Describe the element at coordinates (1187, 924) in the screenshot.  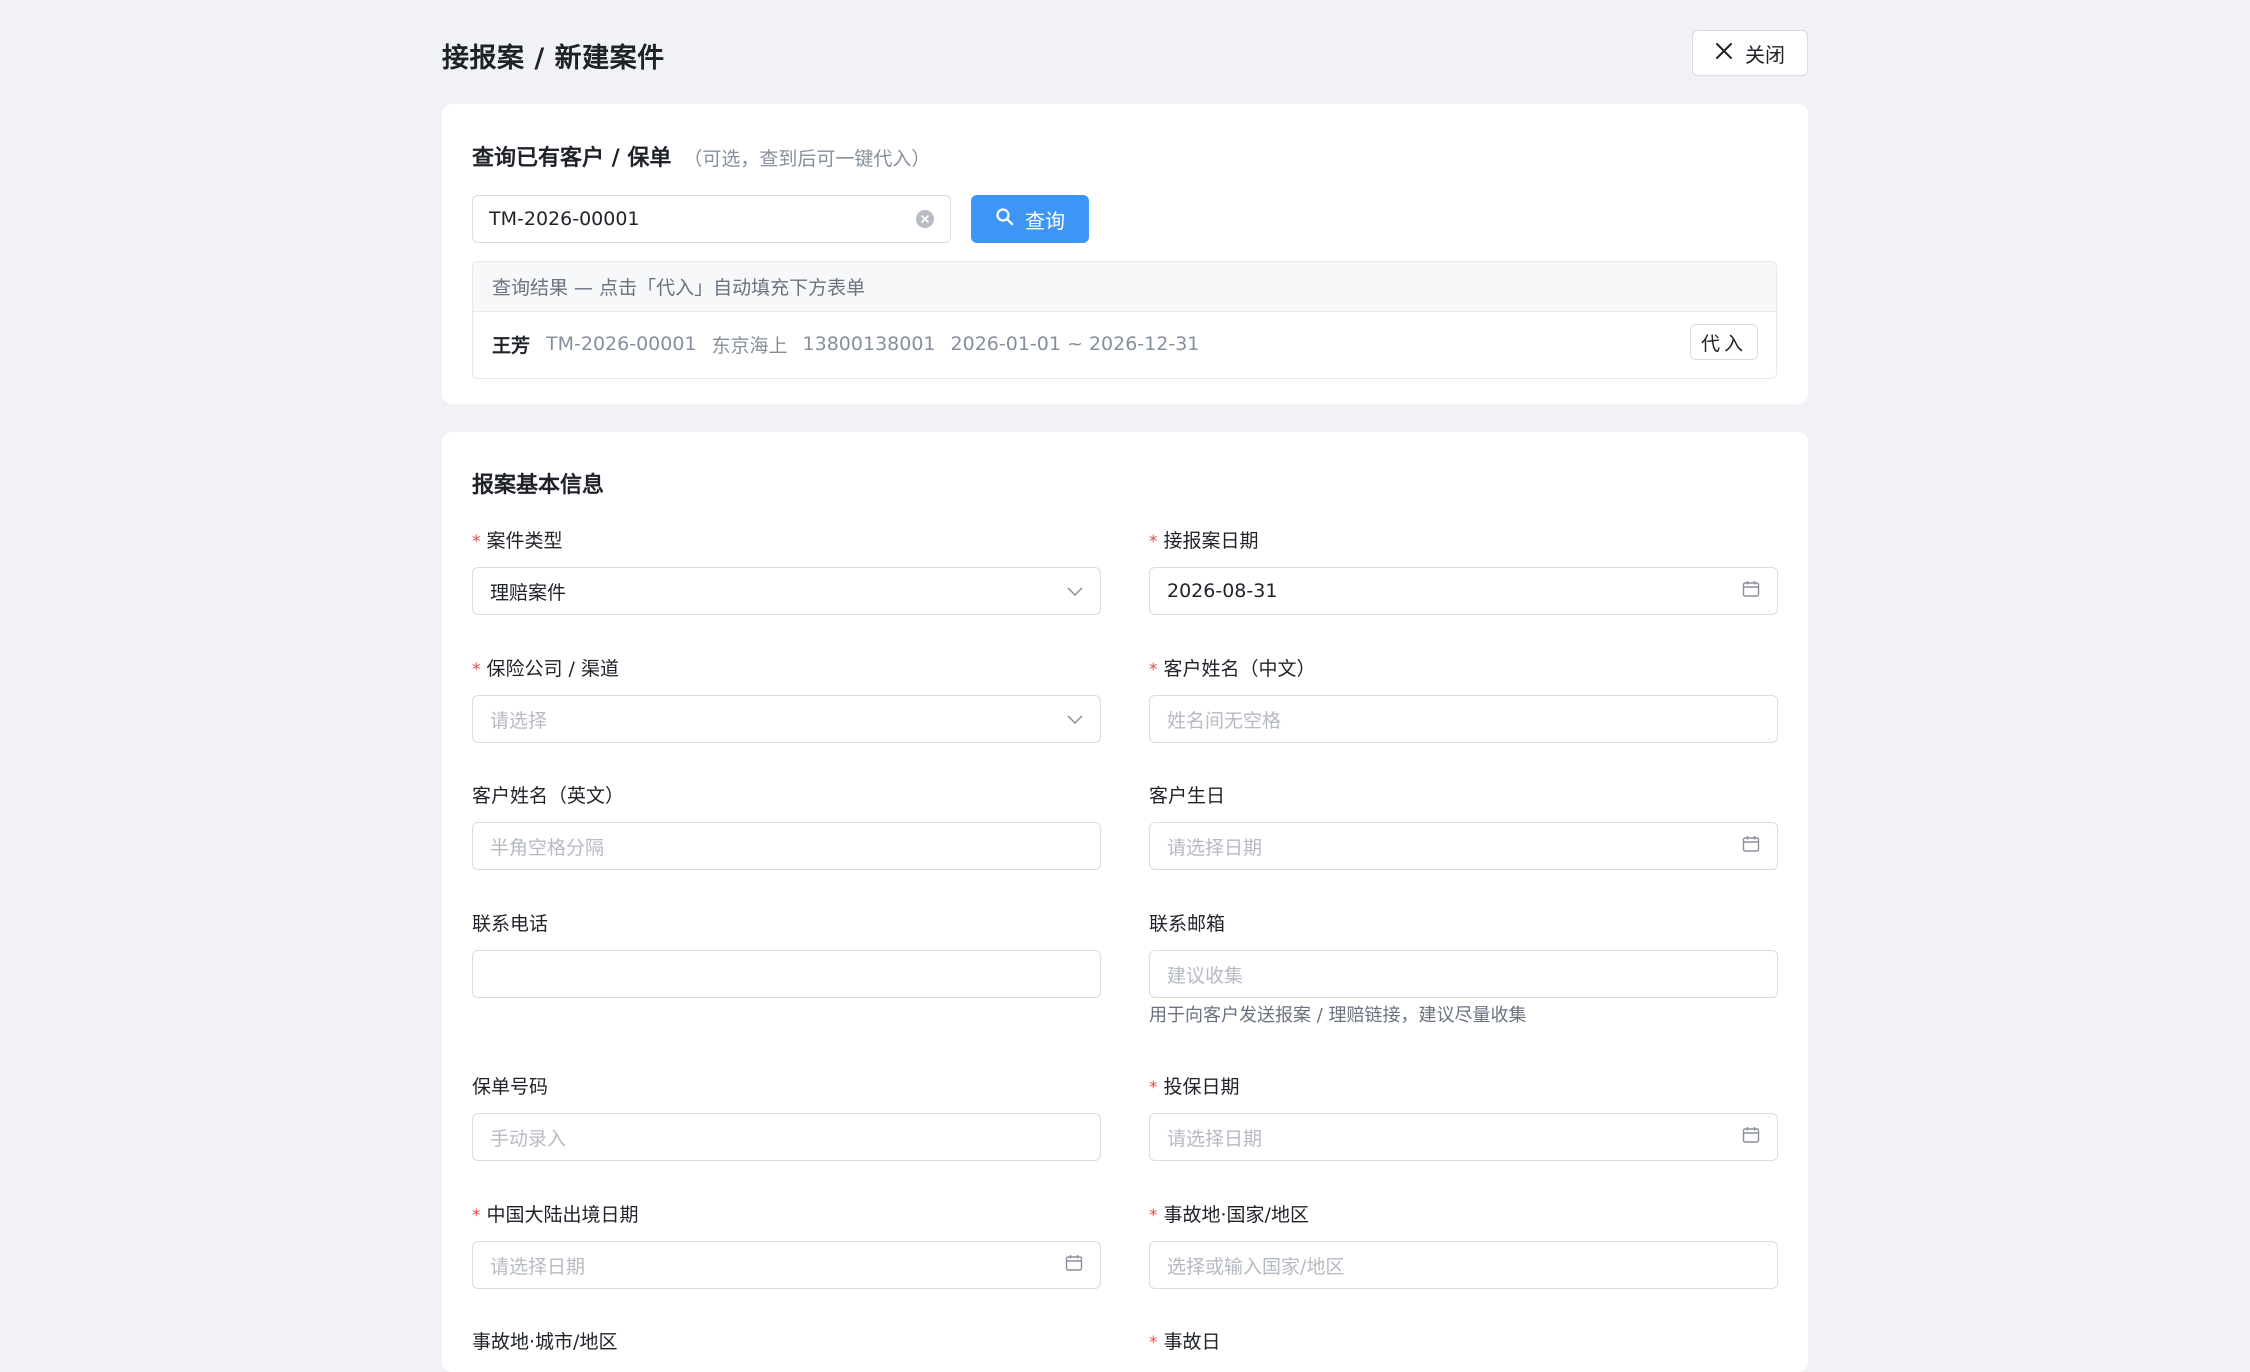
I see `email-label: 联系邮箱` at that location.